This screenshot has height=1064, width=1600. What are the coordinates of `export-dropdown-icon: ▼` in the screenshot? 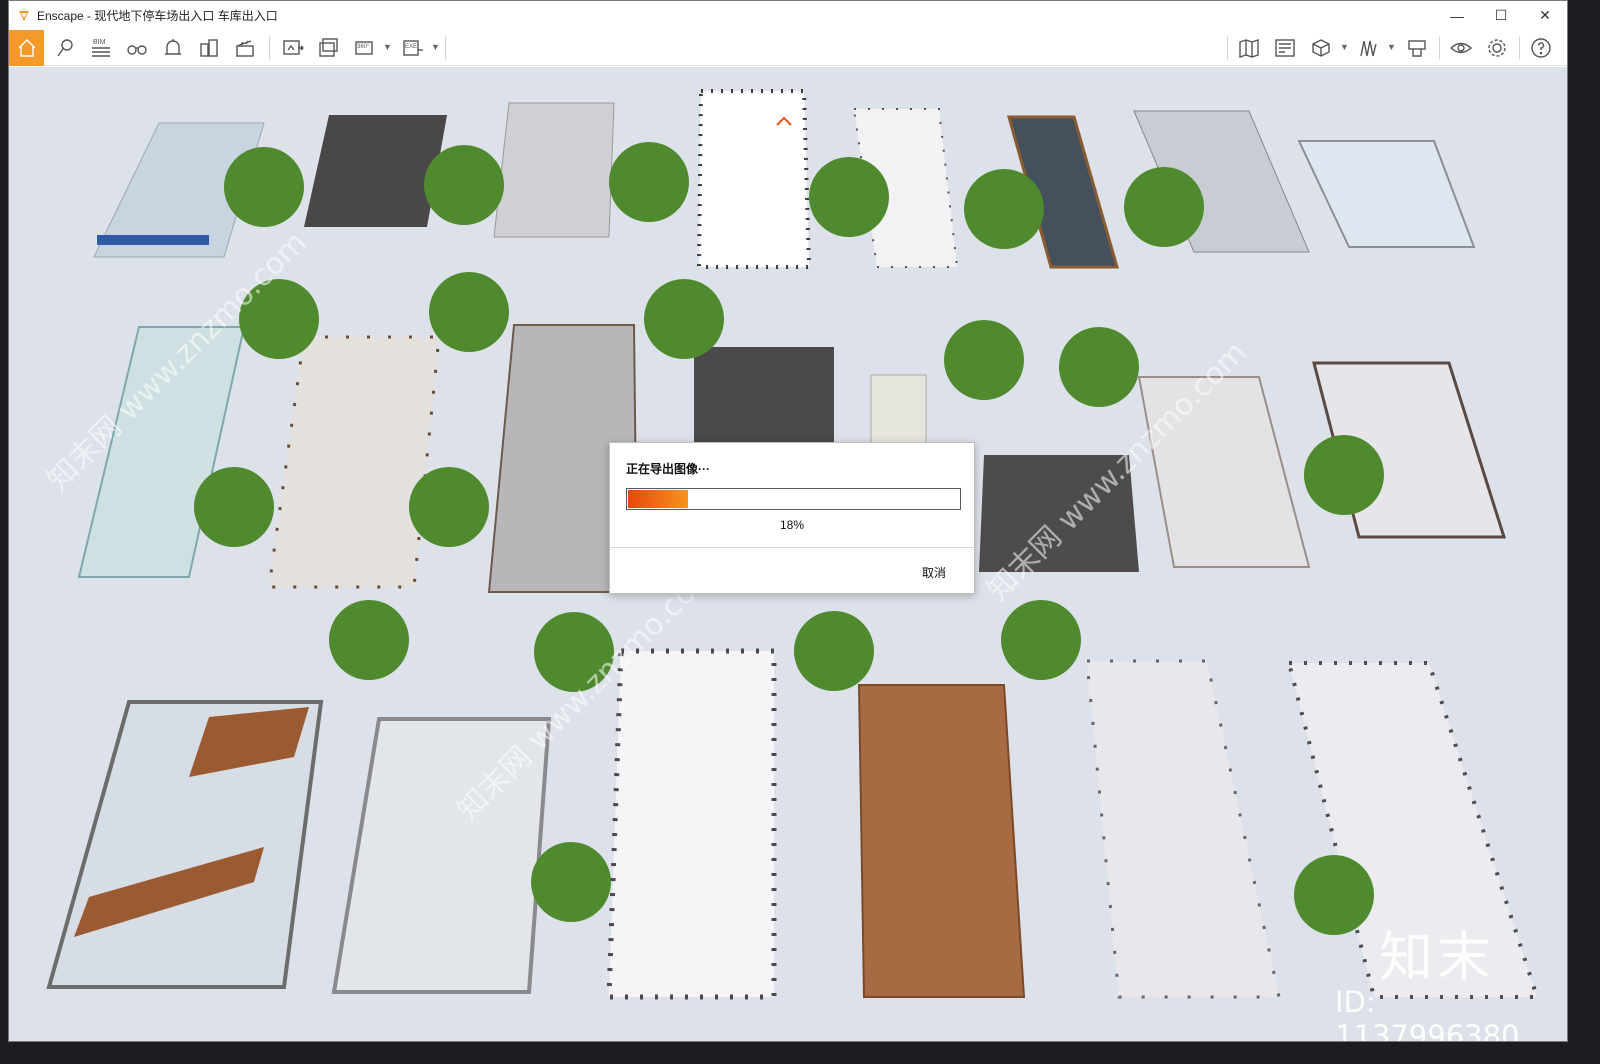 It's located at (435, 47).